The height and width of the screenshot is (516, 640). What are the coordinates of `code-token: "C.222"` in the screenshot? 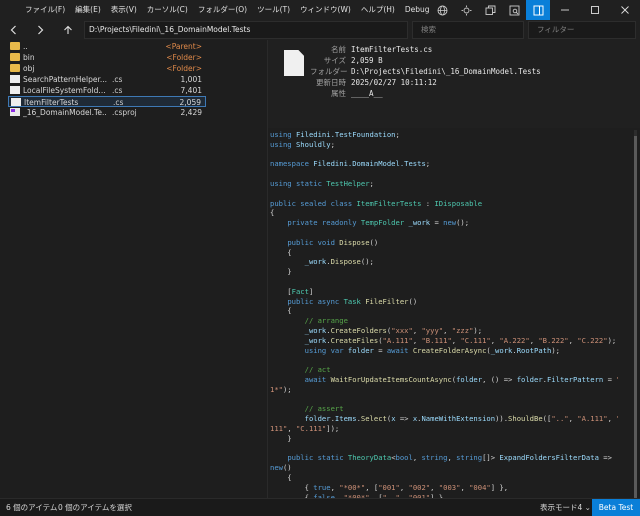 It's located at (592, 340).